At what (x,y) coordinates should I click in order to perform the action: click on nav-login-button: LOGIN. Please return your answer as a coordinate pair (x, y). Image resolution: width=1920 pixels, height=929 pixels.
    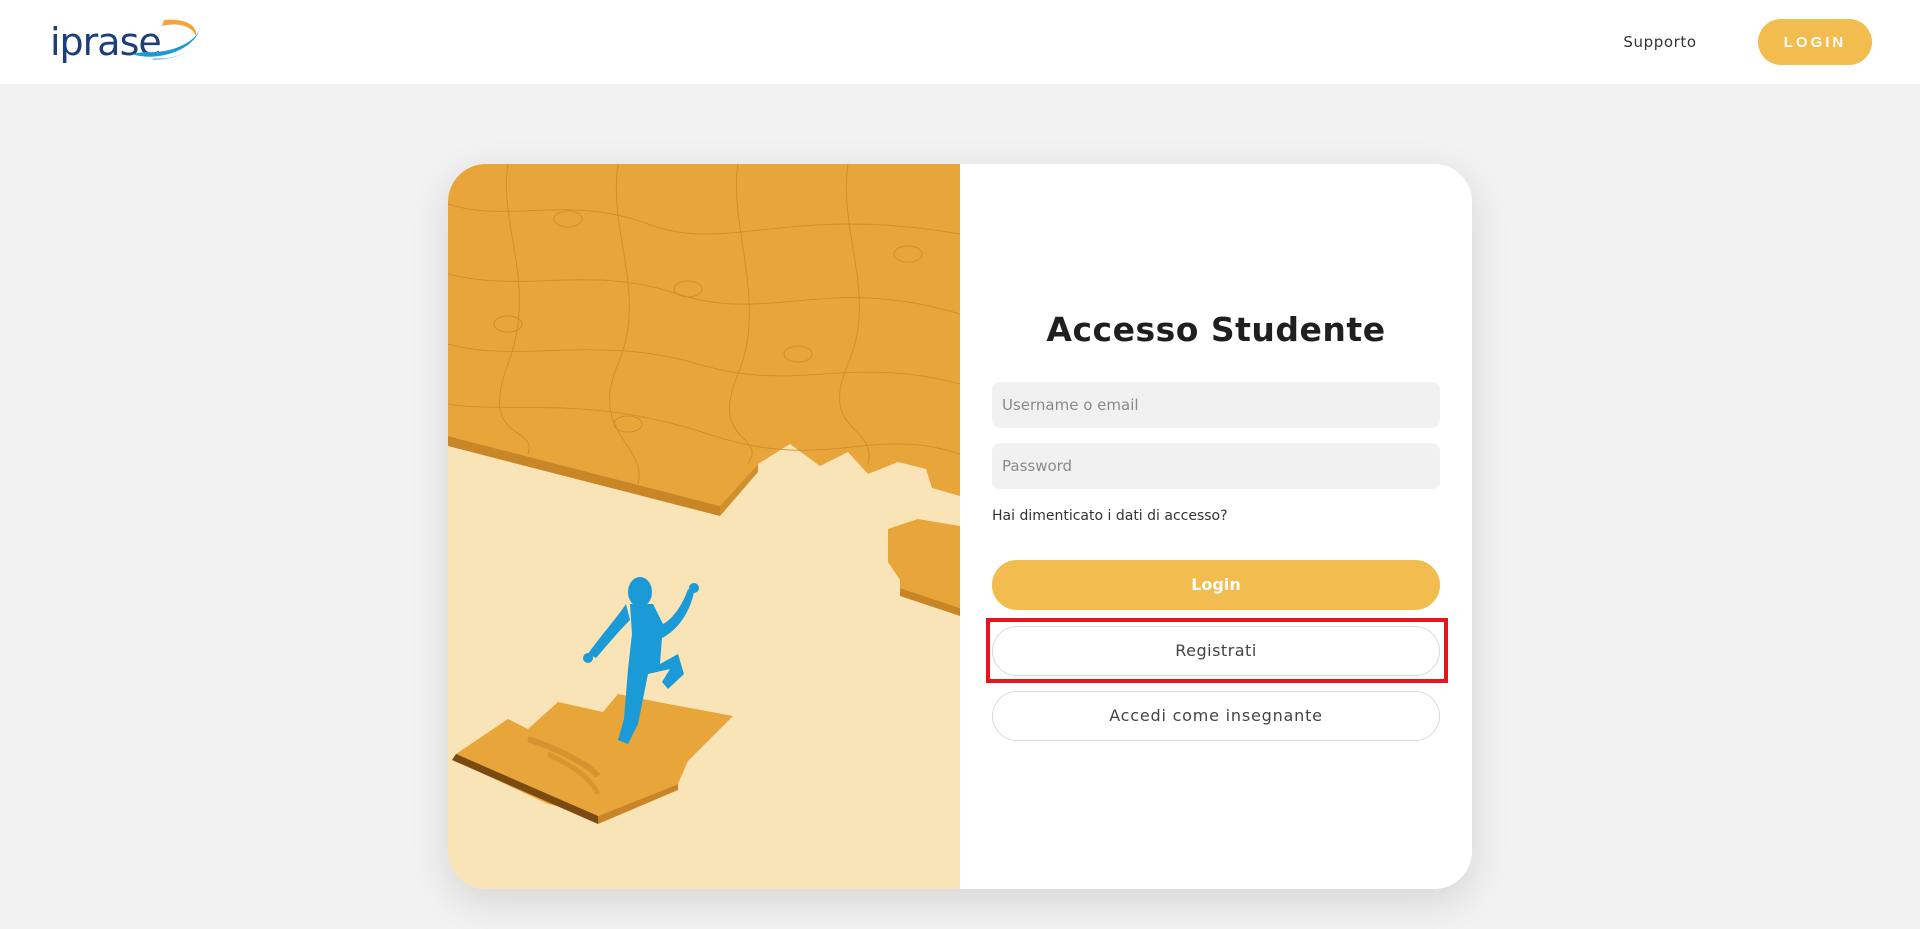
    Looking at the image, I should click on (1815, 42).